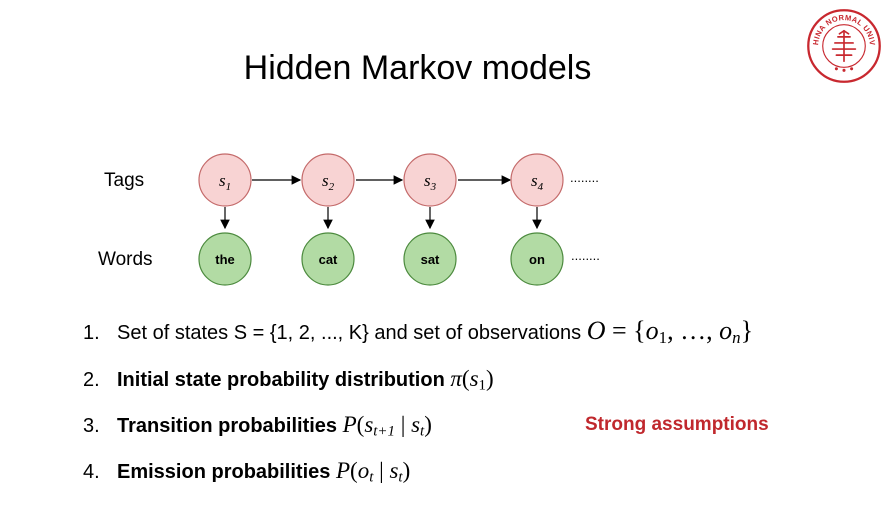  I want to click on strong-assumptions-note: Strong assumptions, so click(677, 424).